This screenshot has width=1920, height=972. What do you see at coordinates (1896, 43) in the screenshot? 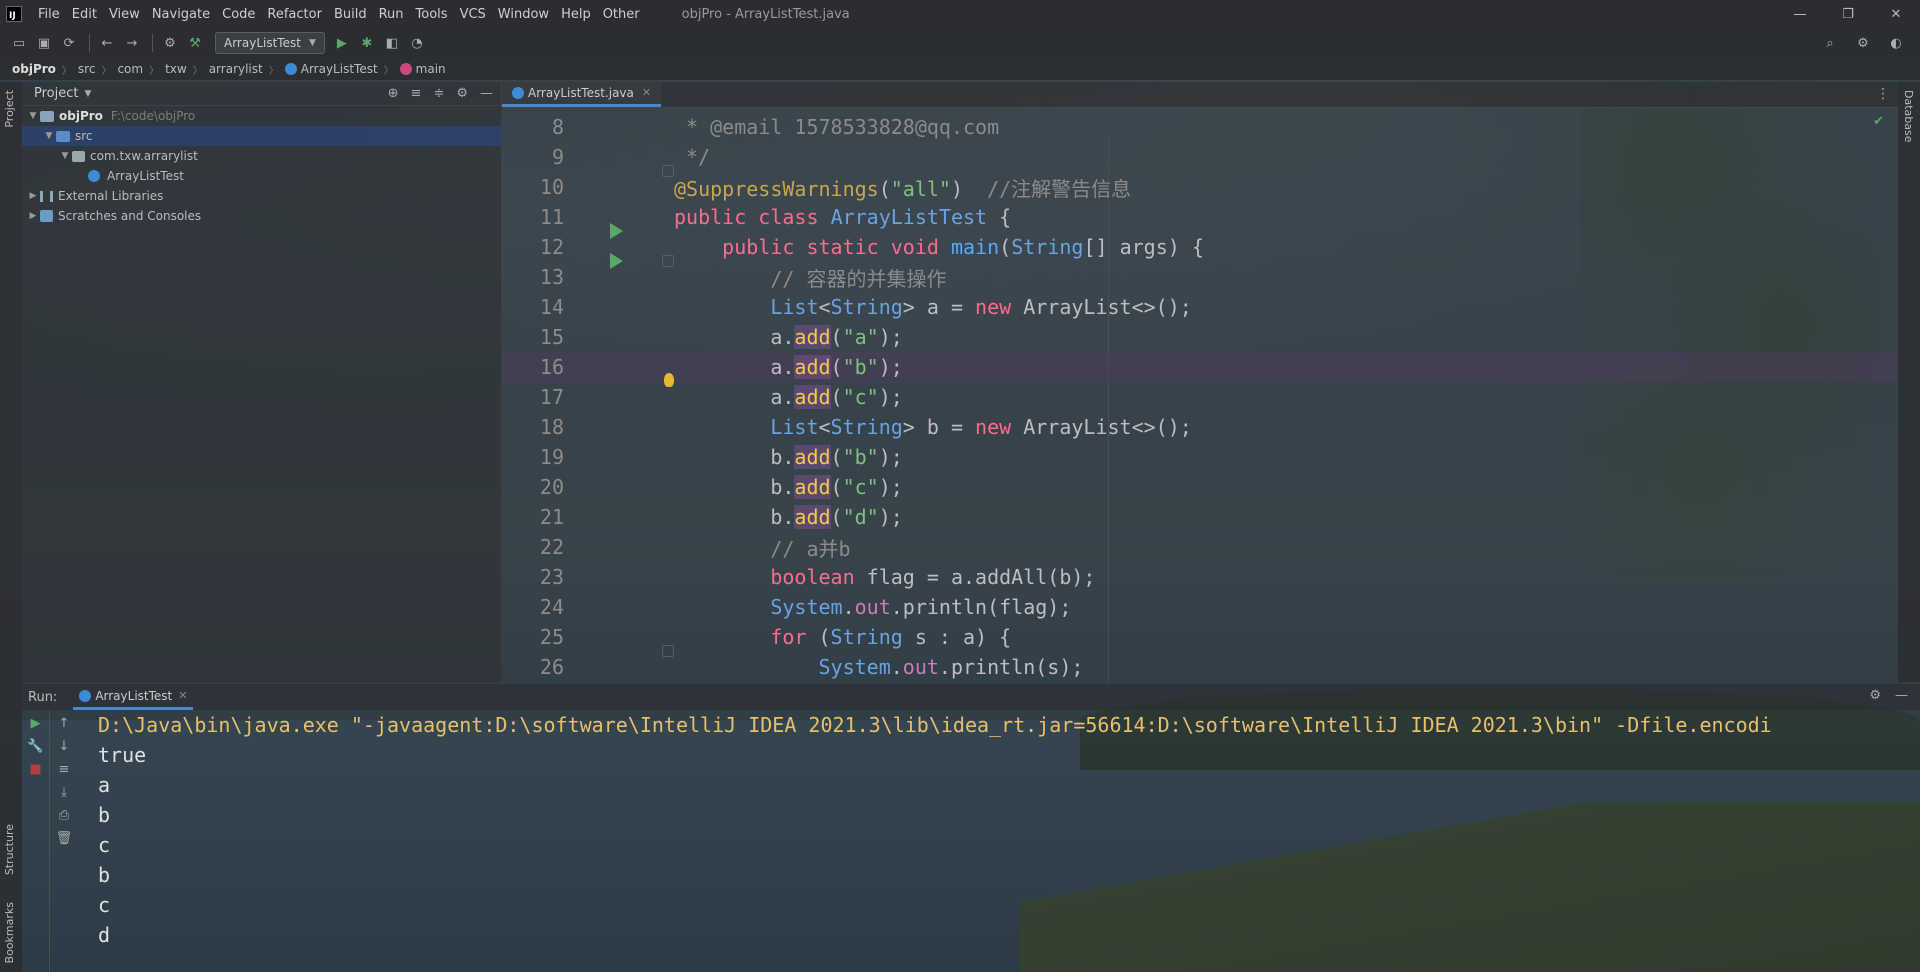
I see `jetbrains-toolbox-icon: ◐` at bounding box center [1896, 43].